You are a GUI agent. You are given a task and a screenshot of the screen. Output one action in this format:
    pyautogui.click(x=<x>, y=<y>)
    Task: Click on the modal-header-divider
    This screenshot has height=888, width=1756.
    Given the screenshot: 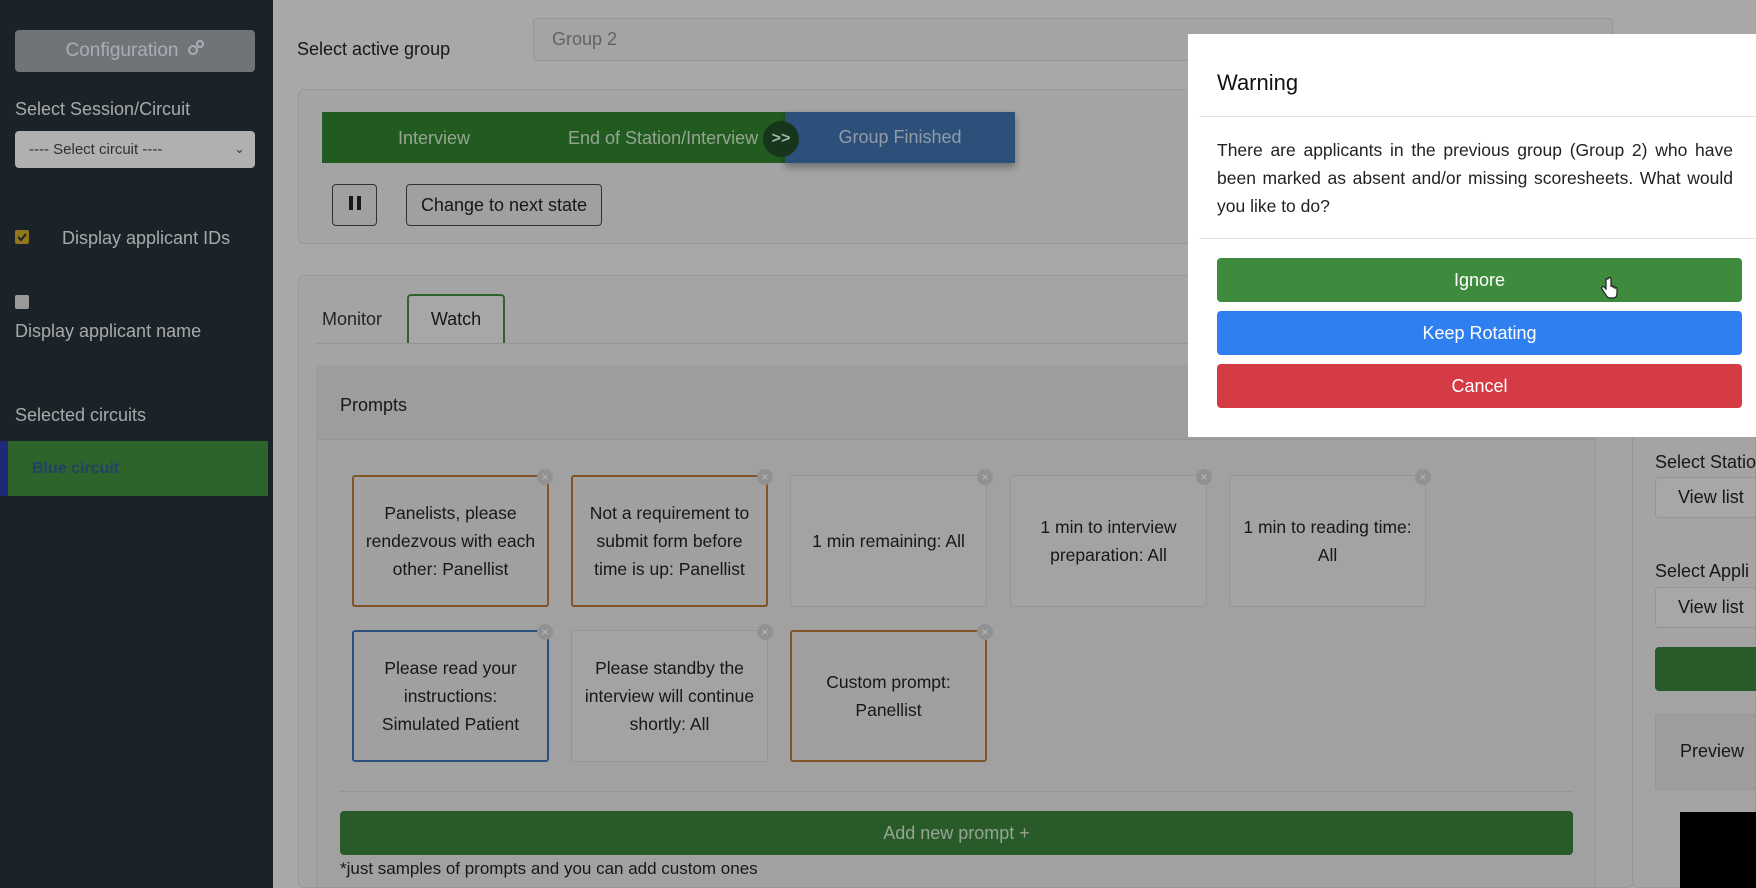 What is the action you would take?
    pyautogui.click(x=1477, y=116)
    